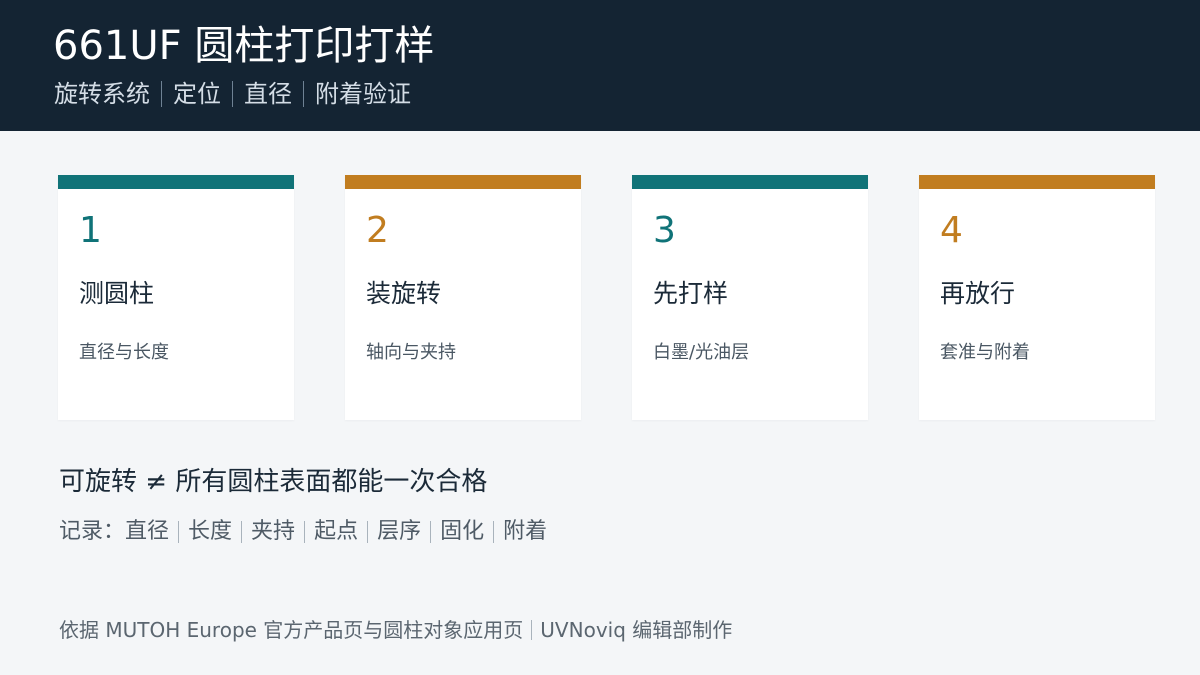  Describe the element at coordinates (411, 352) in the screenshot. I see `step-description: 轴向与夹持` at that location.